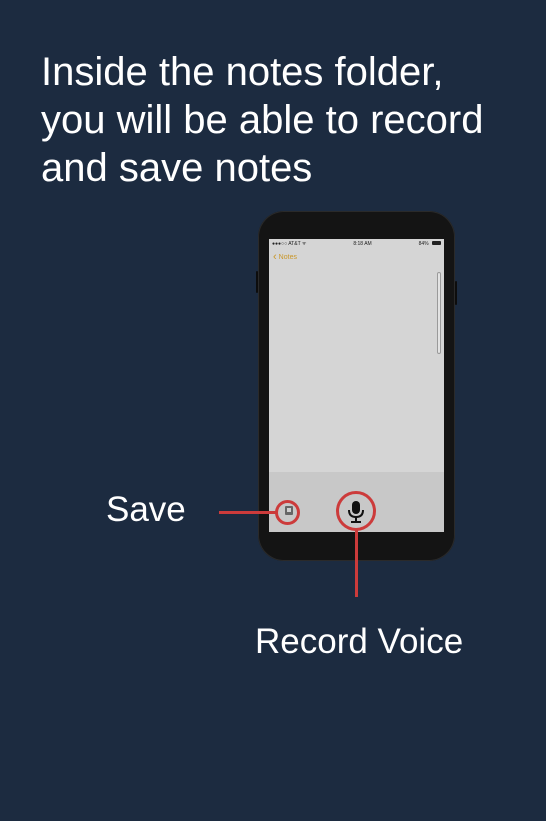  What do you see at coordinates (430, 244) in the screenshot?
I see `status-battery-group: 84%` at bounding box center [430, 244].